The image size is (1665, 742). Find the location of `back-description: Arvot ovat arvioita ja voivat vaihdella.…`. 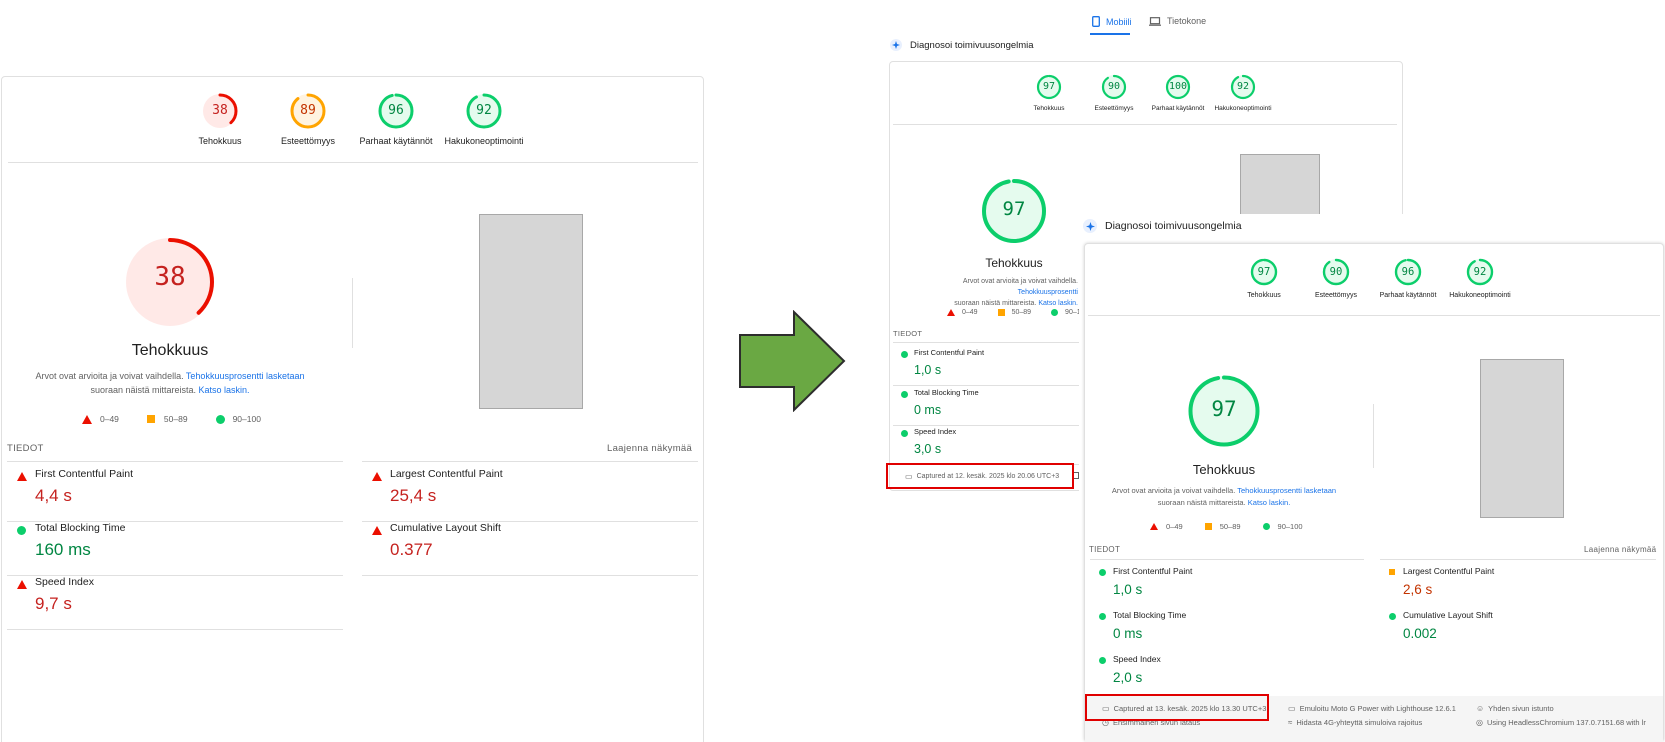

back-description: Arvot ovat arvioita ja voivat vaihdella.… is located at coordinates (993, 293).